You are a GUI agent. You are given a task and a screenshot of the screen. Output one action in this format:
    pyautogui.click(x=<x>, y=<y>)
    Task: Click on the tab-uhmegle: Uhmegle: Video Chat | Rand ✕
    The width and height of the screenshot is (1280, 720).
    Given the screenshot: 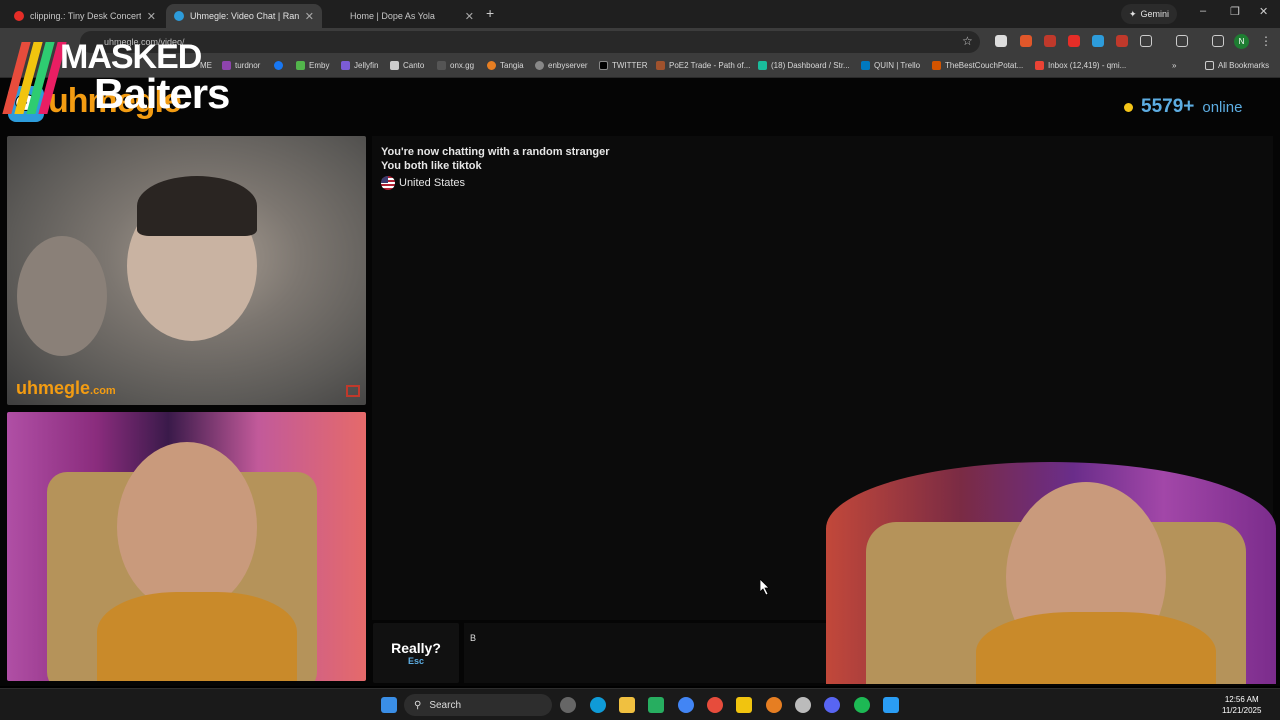 What is the action you would take?
    pyautogui.click(x=244, y=16)
    